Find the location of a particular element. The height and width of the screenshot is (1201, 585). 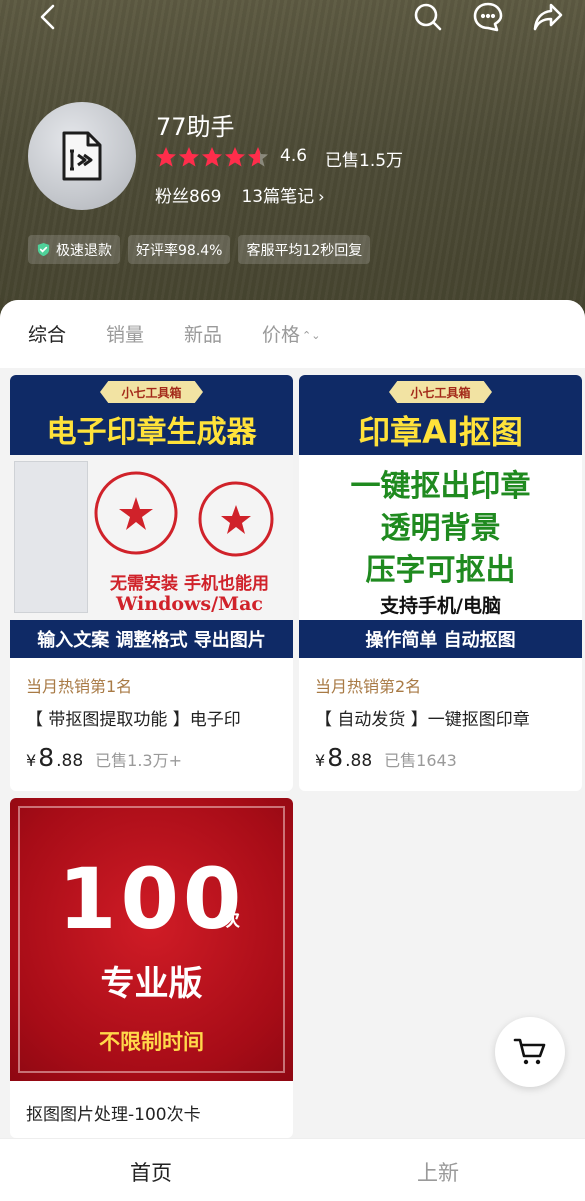

product-card-3: 100 次 专业版 不限制时间 抠图图片处理-100次卡 is located at coordinates (151, 968).